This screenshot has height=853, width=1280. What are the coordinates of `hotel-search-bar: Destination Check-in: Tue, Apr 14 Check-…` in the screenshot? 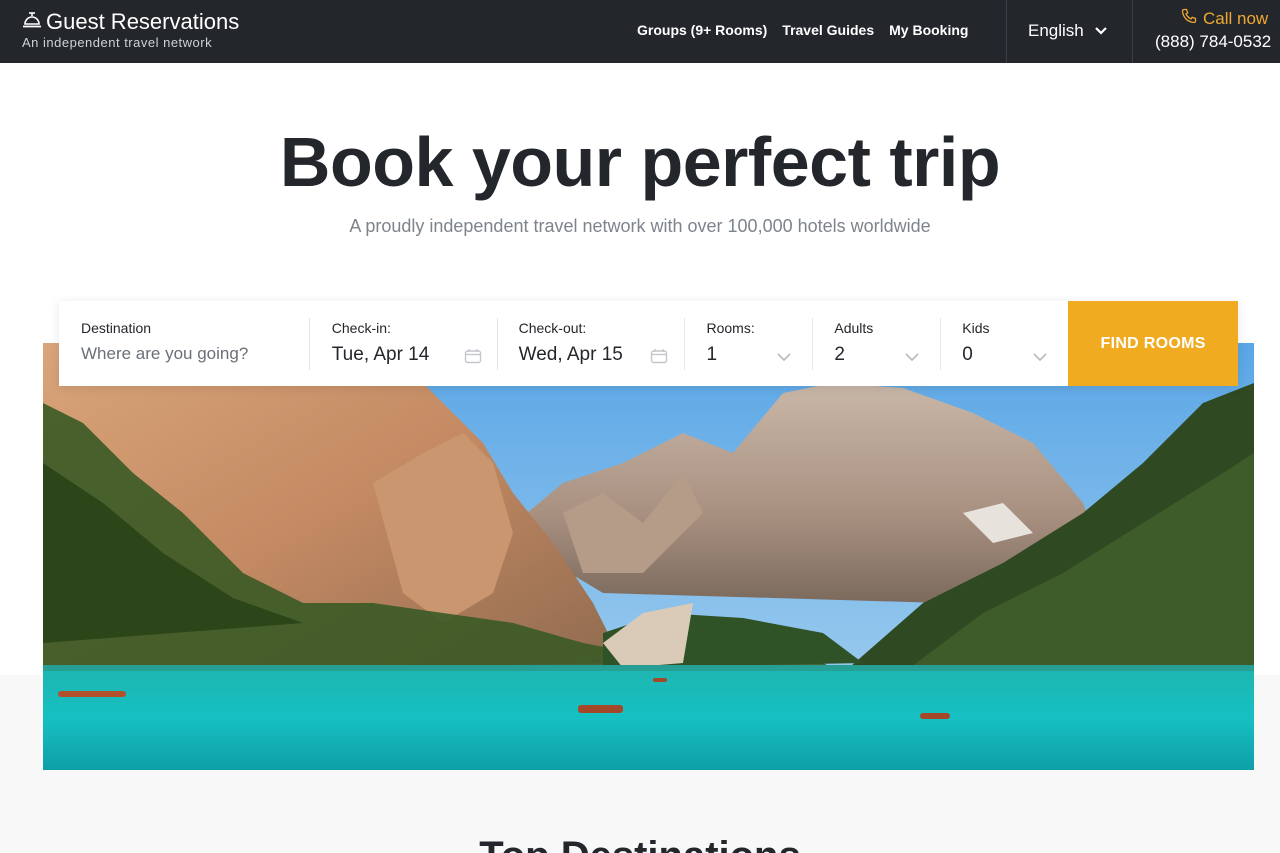 It's located at (649, 343).